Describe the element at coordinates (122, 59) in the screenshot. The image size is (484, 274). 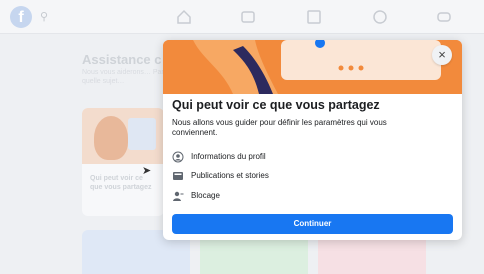
I see `page-title: Assistance c` at that location.